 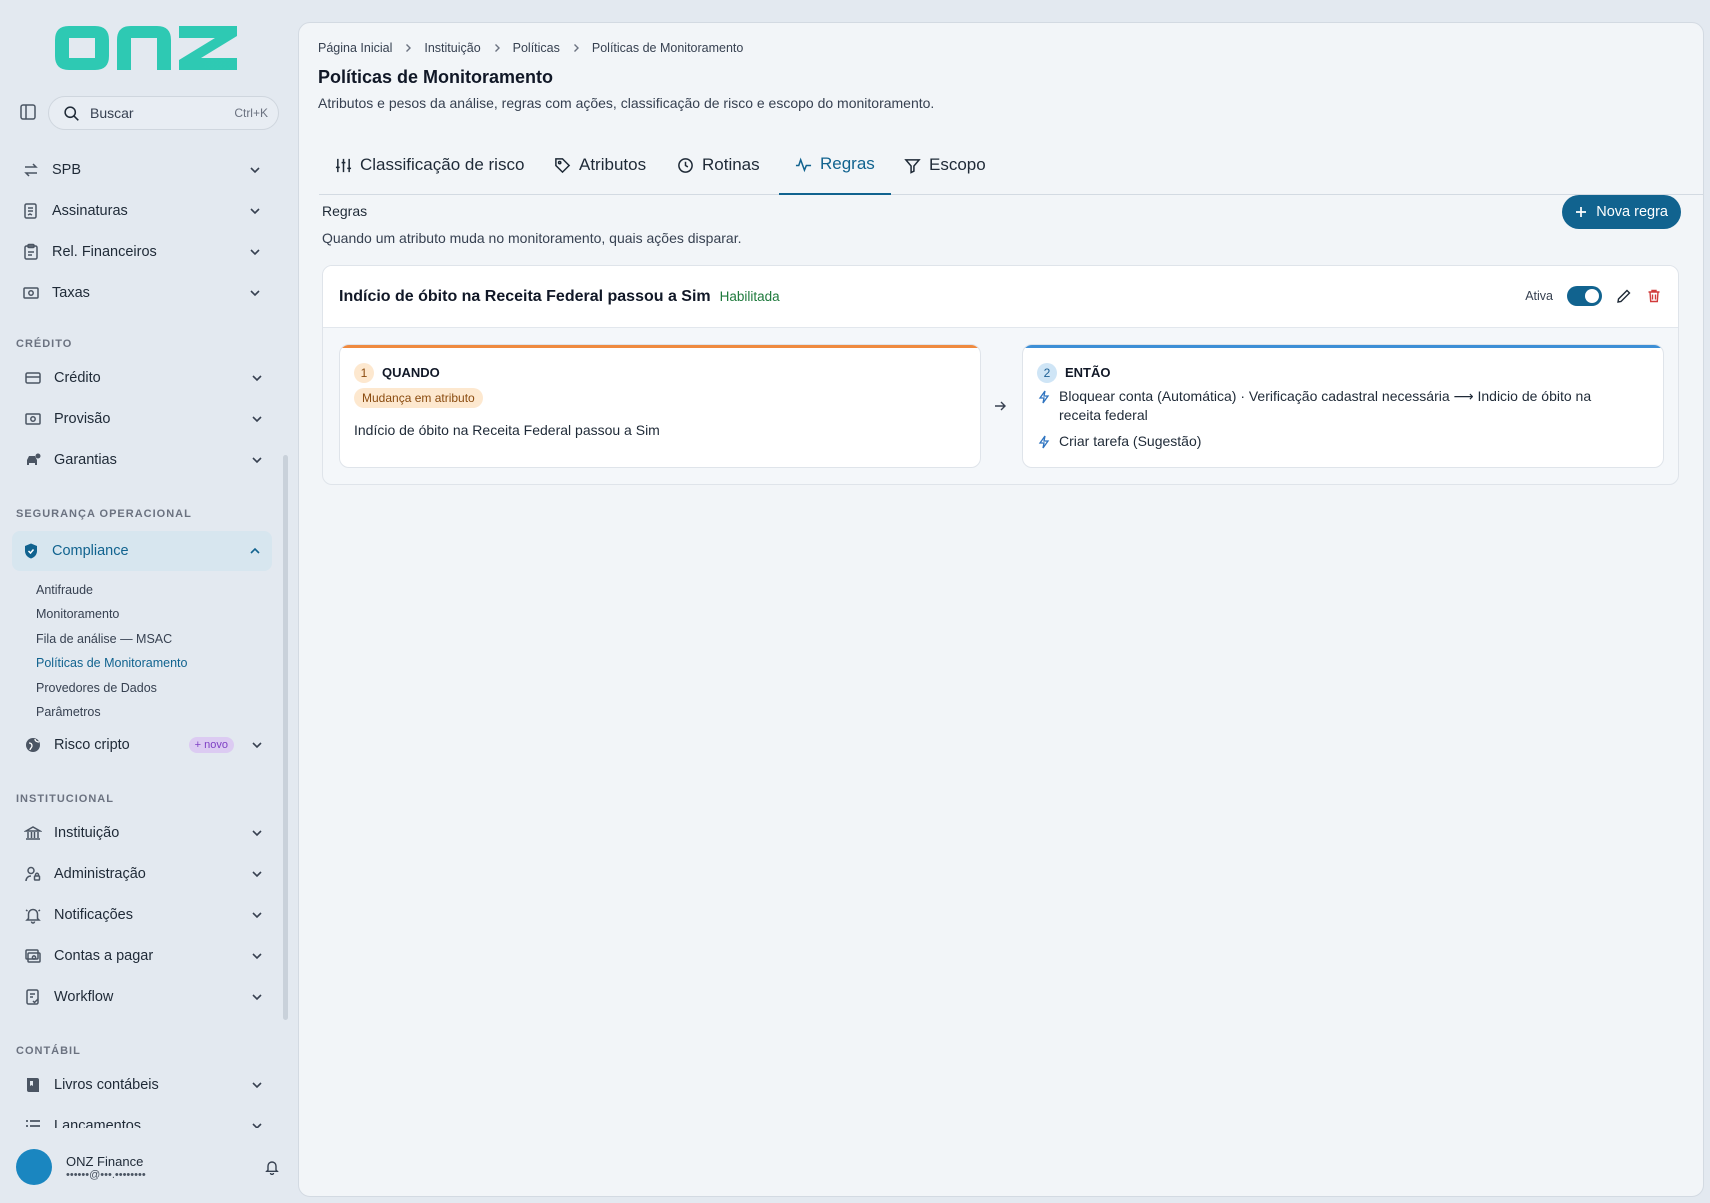 I want to click on section-title-contabil: CONTÁBIL, so click(x=48, y=1051).